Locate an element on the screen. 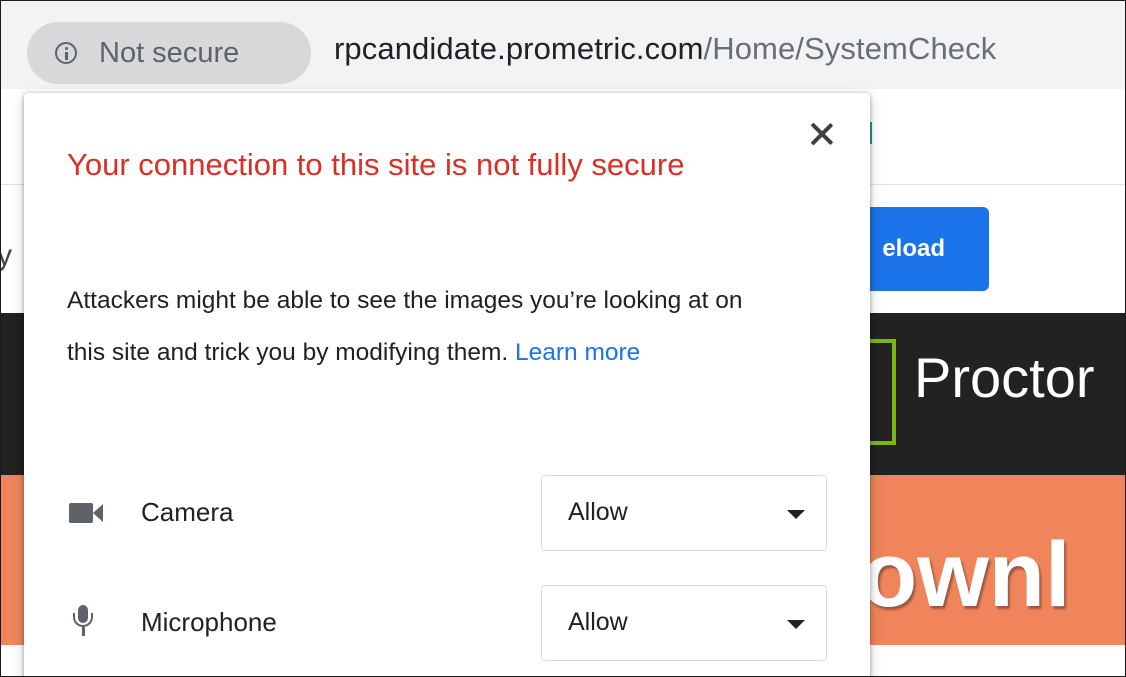  camera-icon is located at coordinates (86, 513).